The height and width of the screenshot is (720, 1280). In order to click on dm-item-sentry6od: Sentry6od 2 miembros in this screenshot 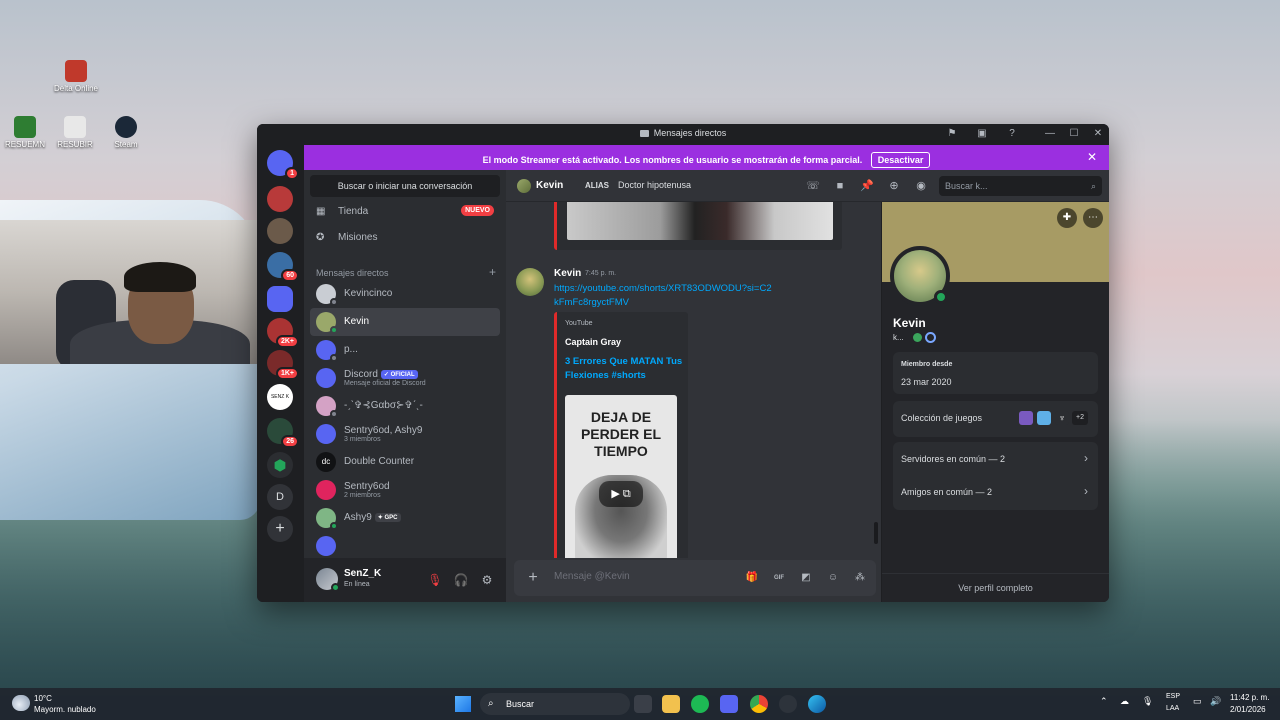, I will do `click(405, 490)`.